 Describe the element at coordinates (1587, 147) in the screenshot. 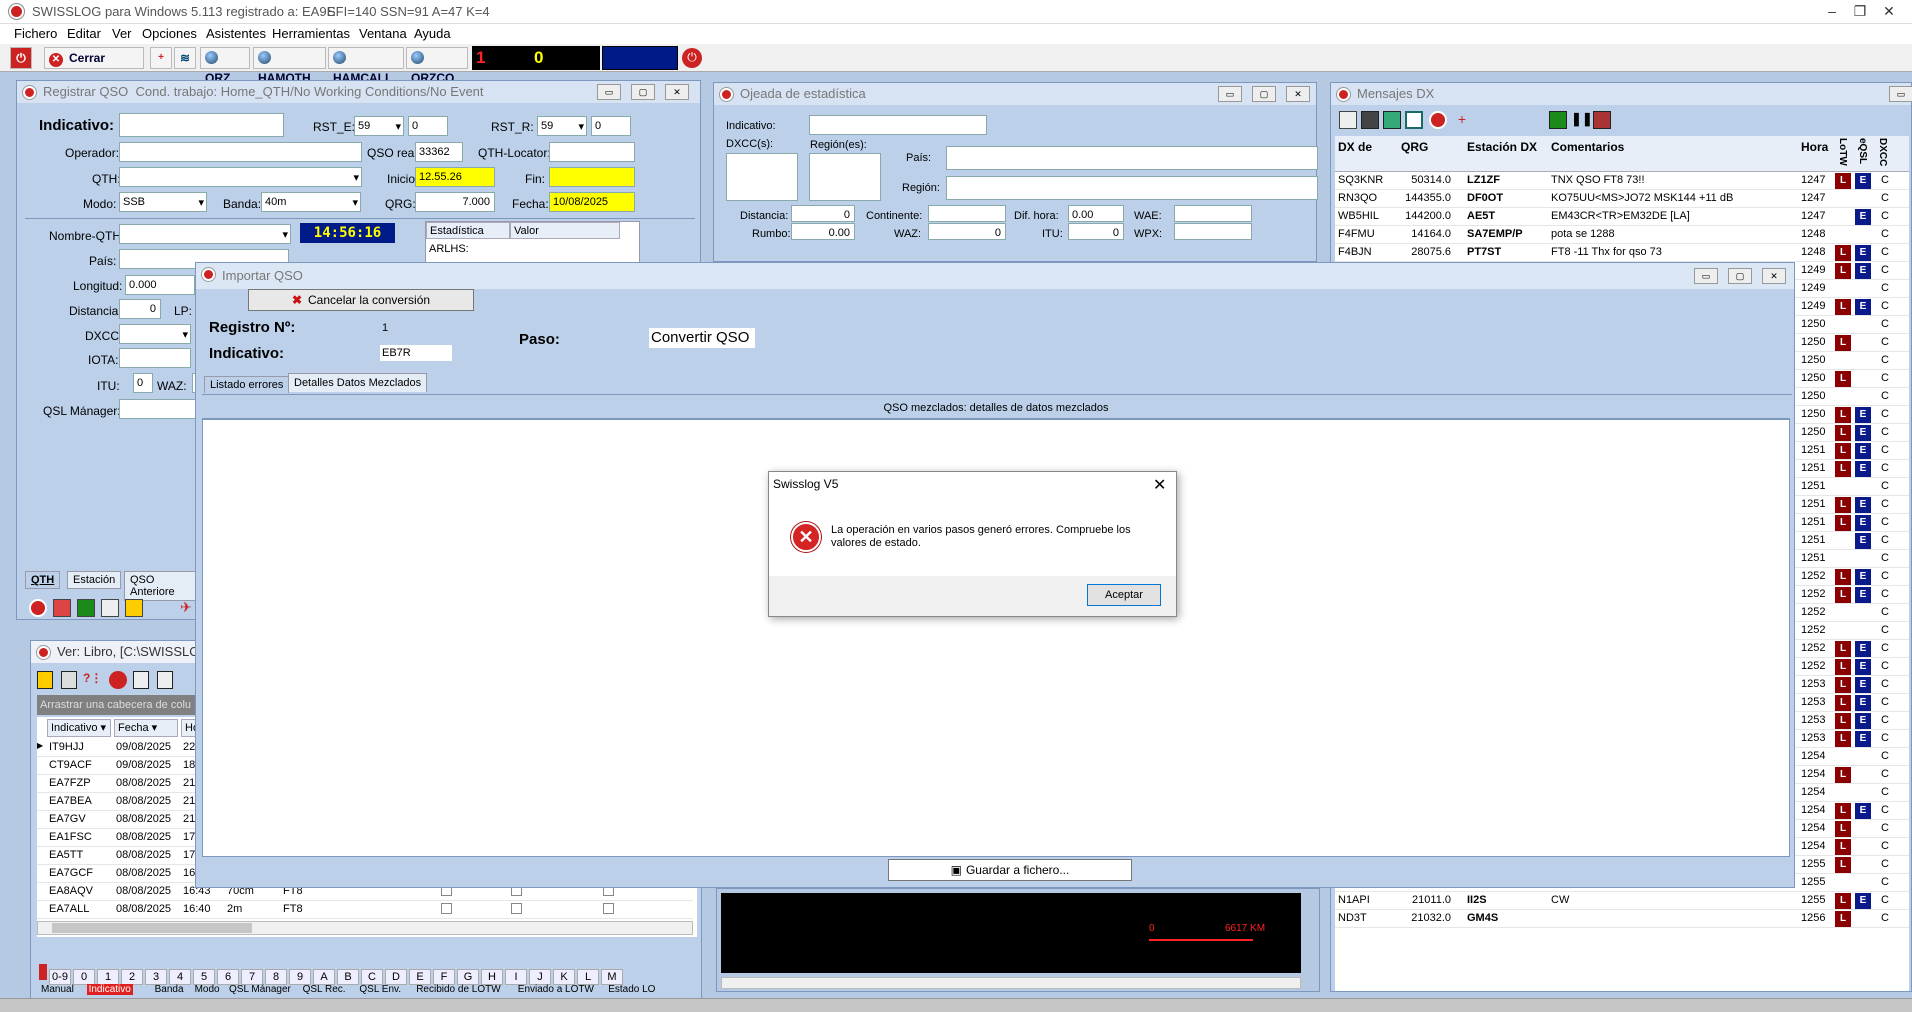

I see `col-comentarios: Comentarios` at that location.